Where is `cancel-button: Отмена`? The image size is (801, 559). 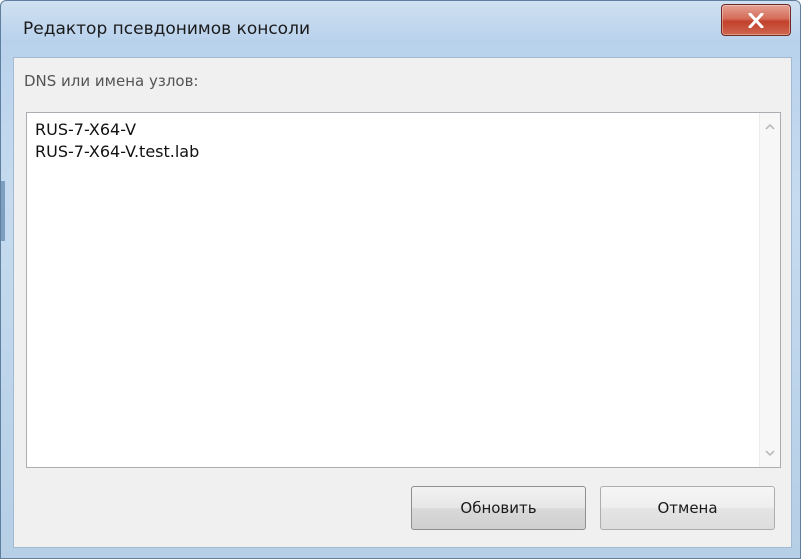 cancel-button: Отмена is located at coordinates (687, 508).